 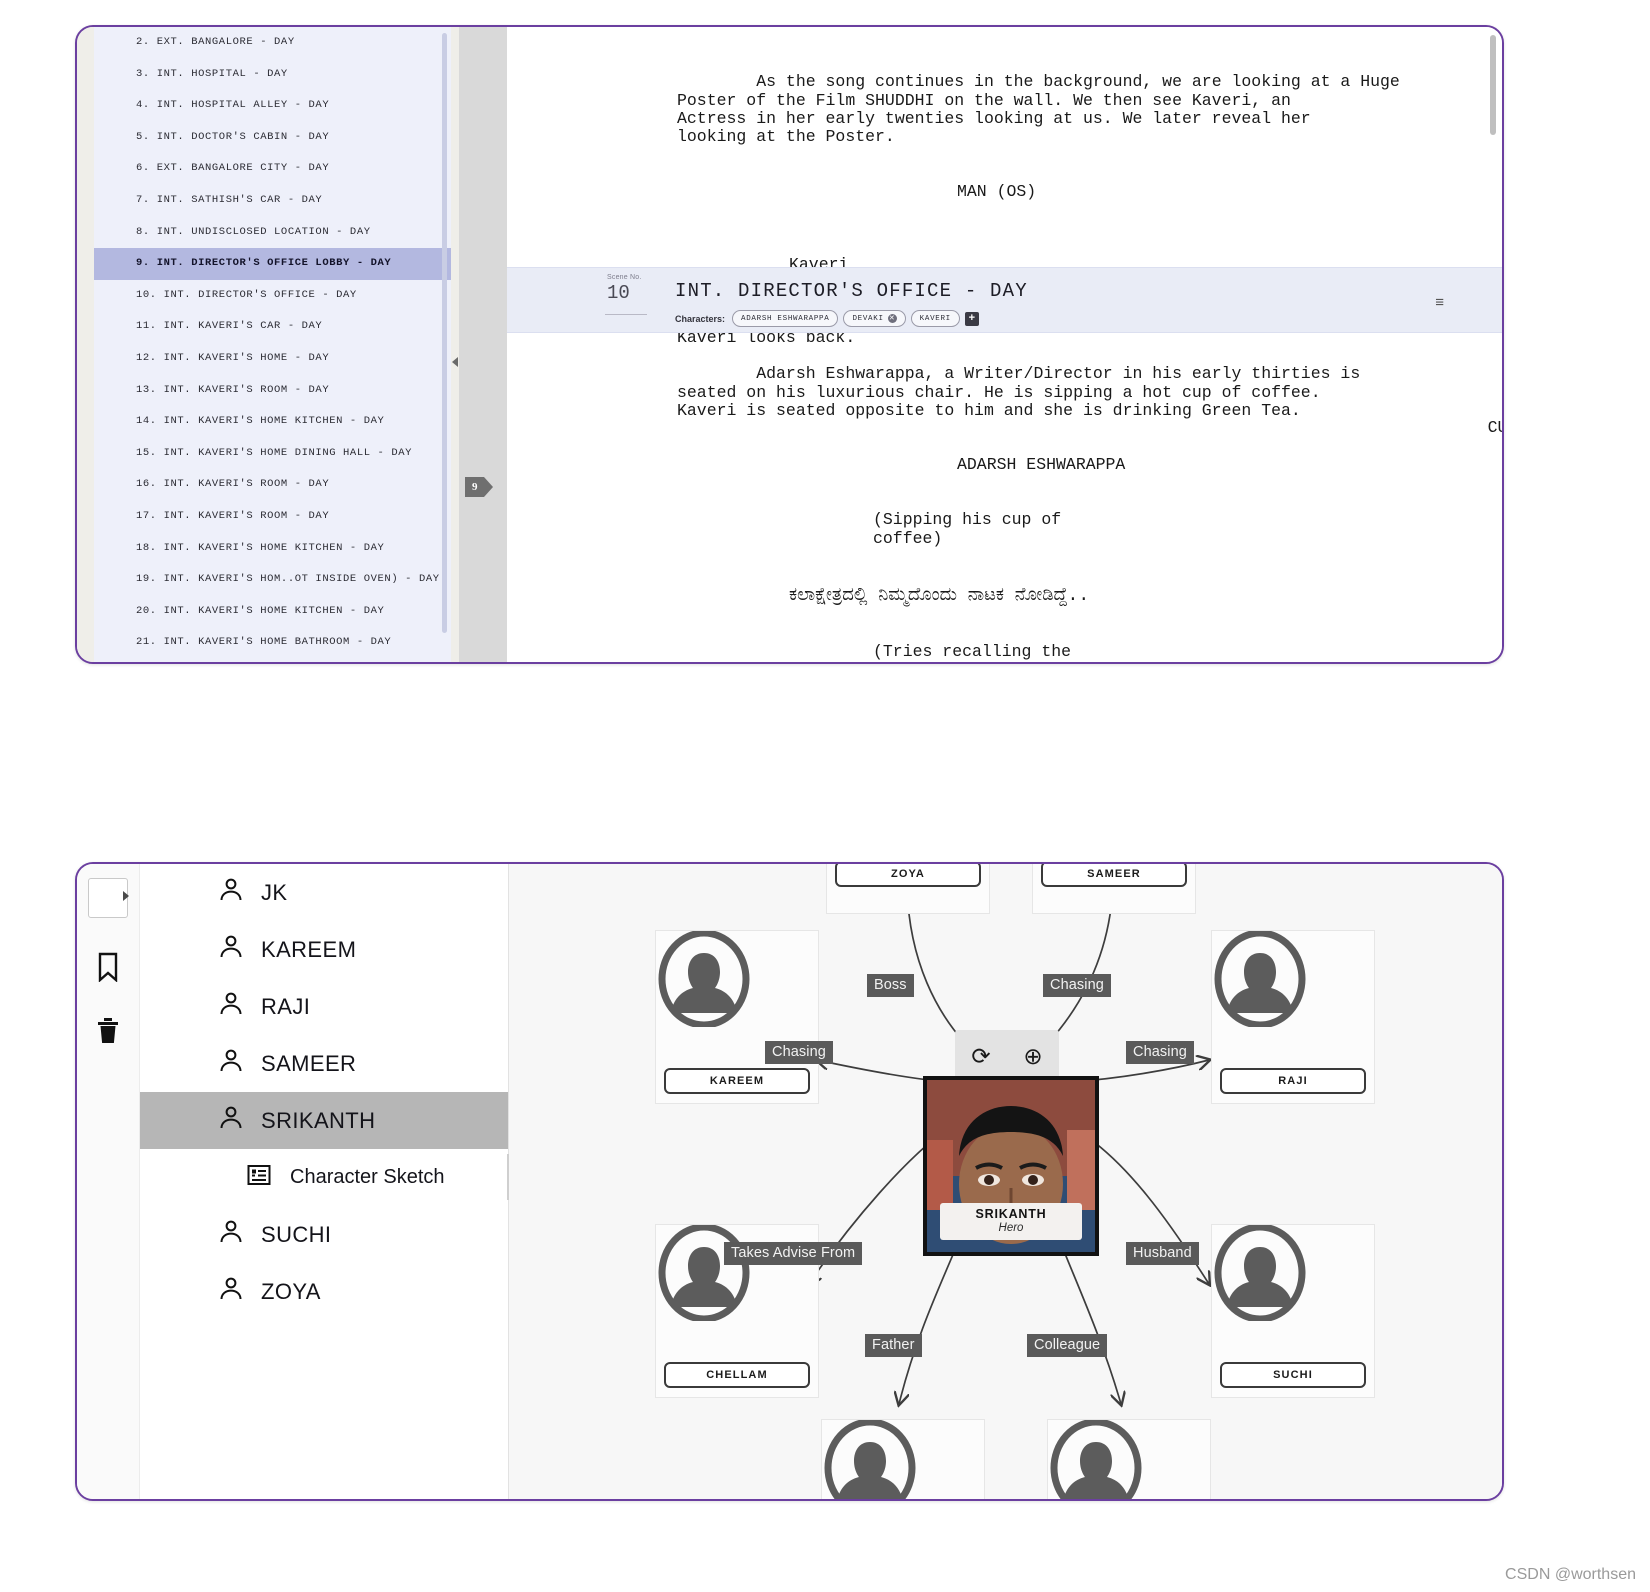 What do you see at coordinates (324, 892) in the screenshot?
I see `character-list-item-jk: JK` at bounding box center [324, 892].